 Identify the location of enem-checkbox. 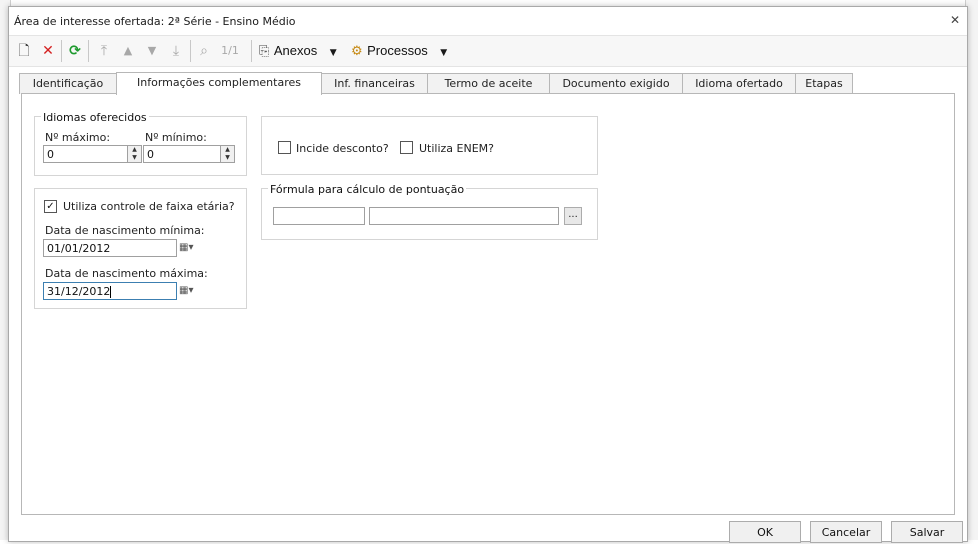
(406, 147).